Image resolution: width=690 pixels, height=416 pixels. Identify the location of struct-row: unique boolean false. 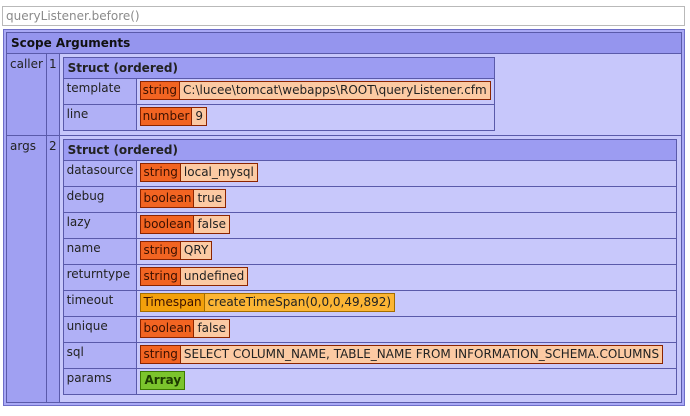
(369, 330).